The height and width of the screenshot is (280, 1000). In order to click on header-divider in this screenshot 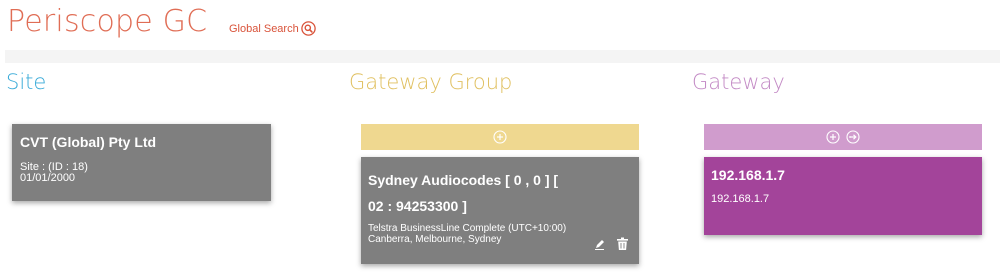, I will do `click(502, 56)`.